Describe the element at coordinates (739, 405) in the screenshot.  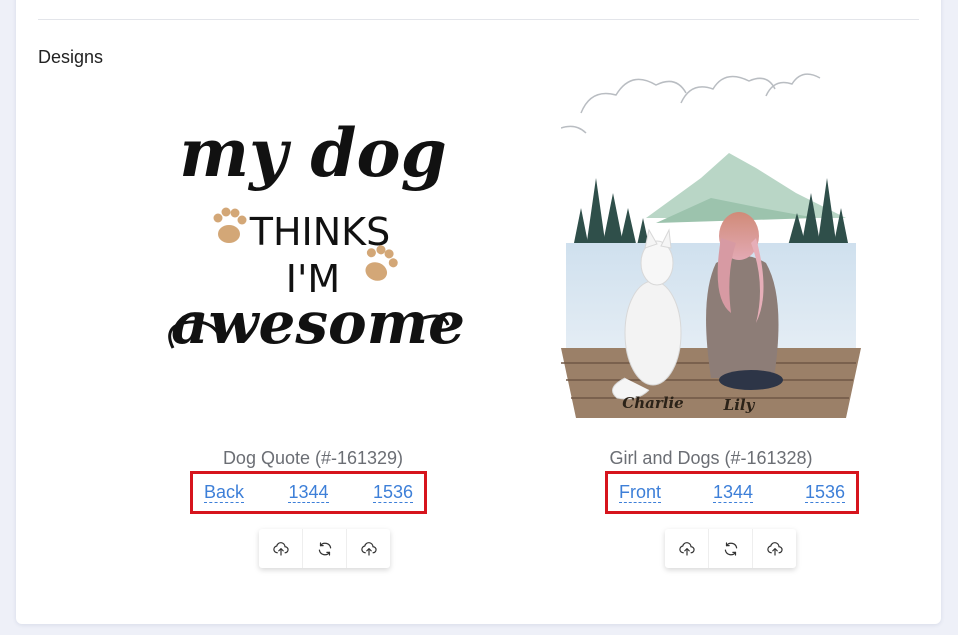
I see `person-name-label: Lily` at that location.